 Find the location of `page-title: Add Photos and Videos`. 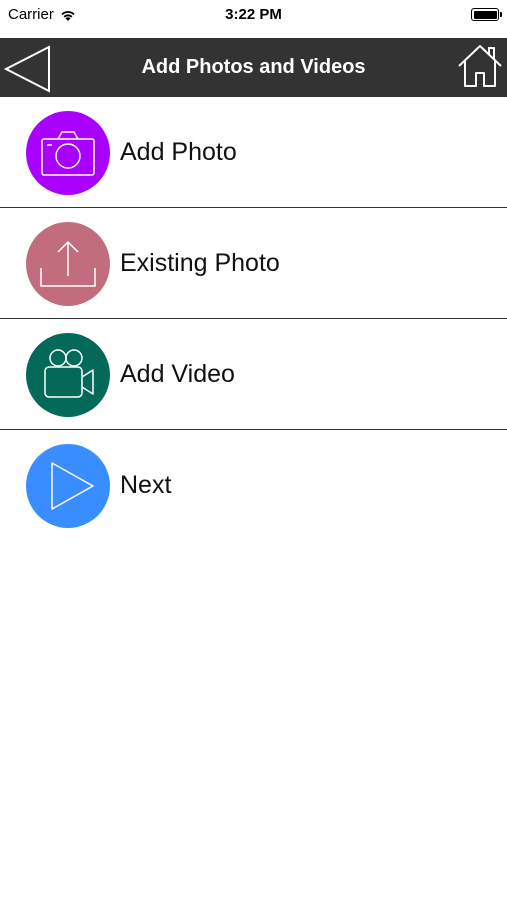

page-title: Add Photos and Videos is located at coordinates (253, 67).